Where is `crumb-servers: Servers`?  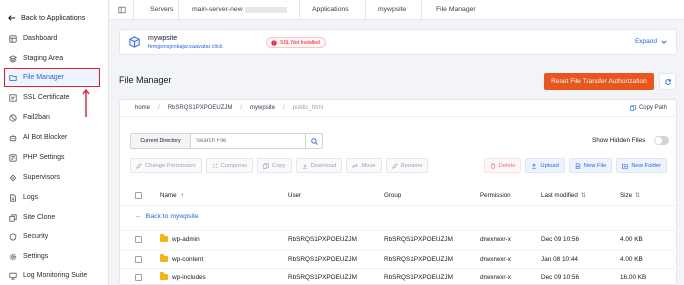
crumb-servers: Servers is located at coordinates (156, 10).